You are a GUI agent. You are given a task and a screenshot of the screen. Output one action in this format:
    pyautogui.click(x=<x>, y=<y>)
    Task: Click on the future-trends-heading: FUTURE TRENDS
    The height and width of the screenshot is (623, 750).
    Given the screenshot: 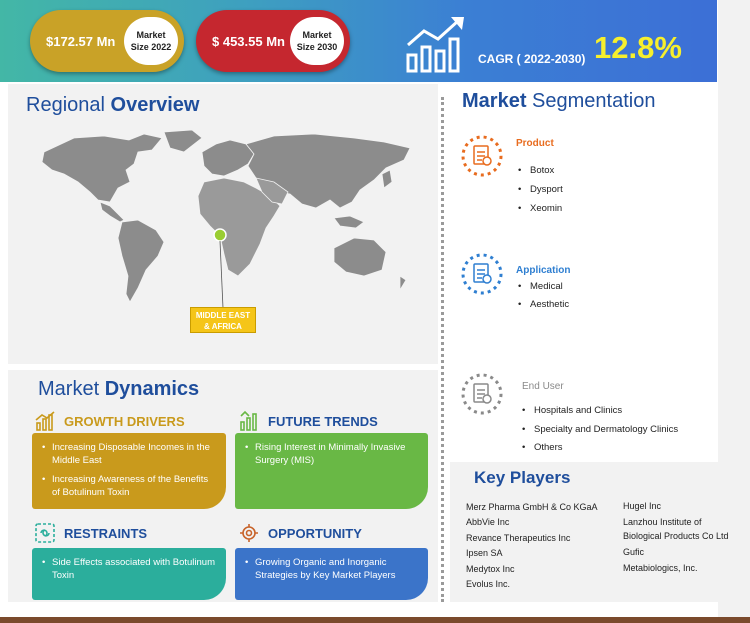 What is the action you would take?
    pyautogui.click(x=308, y=421)
    